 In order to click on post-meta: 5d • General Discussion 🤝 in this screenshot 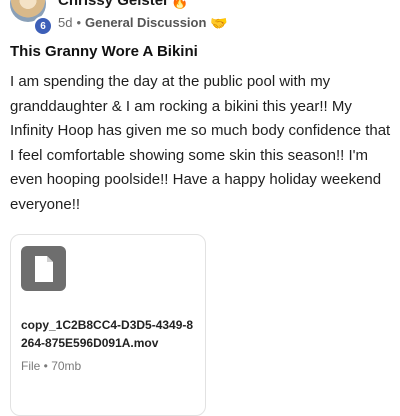, I will do `click(143, 22)`.